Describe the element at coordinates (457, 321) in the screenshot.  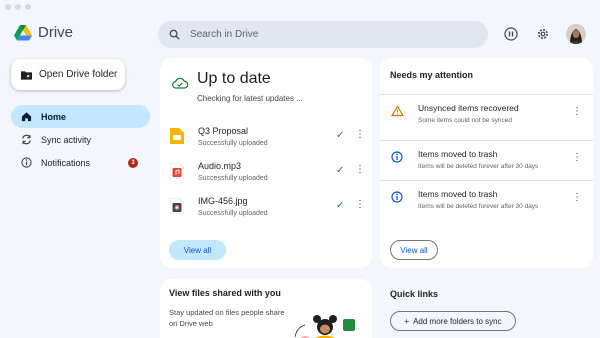
I see `add-folders-label: Add more folders to sync` at that location.